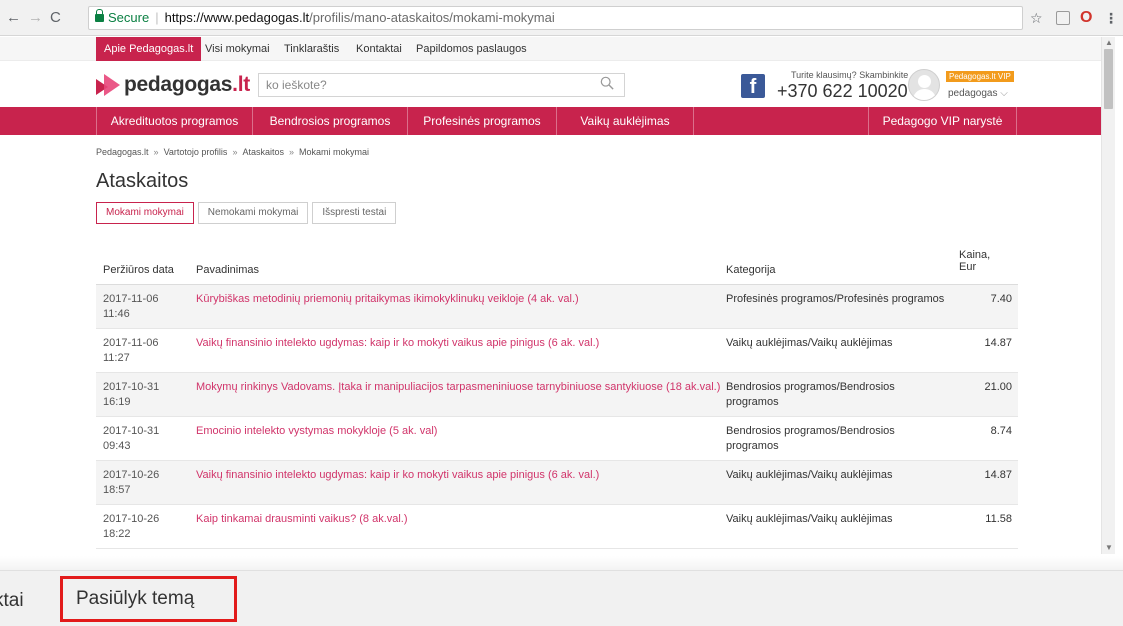 This screenshot has height=626, width=1123. Describe the element at coordinates (196, 152) in the screenshot. I see `breadcrumb-profile: Vartotojo profilis` at that location.